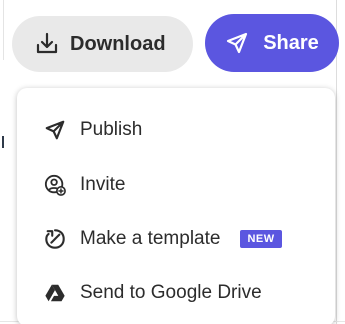  What do you see at coordinates (111, 129) in the screenshot?
I see `menu-item-label: Publish` at bounding box center [111, 129].